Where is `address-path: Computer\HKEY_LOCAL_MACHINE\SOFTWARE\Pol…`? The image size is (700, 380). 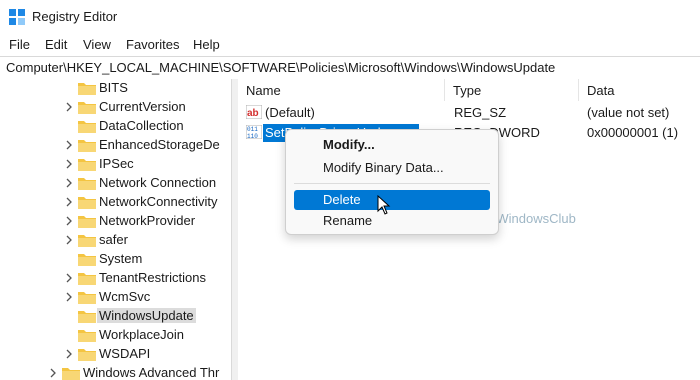 address-path: Computer\HKEY_LOCAL_MACHINE\SOFTWARE\Pol… is located at coordinates (280, 67).